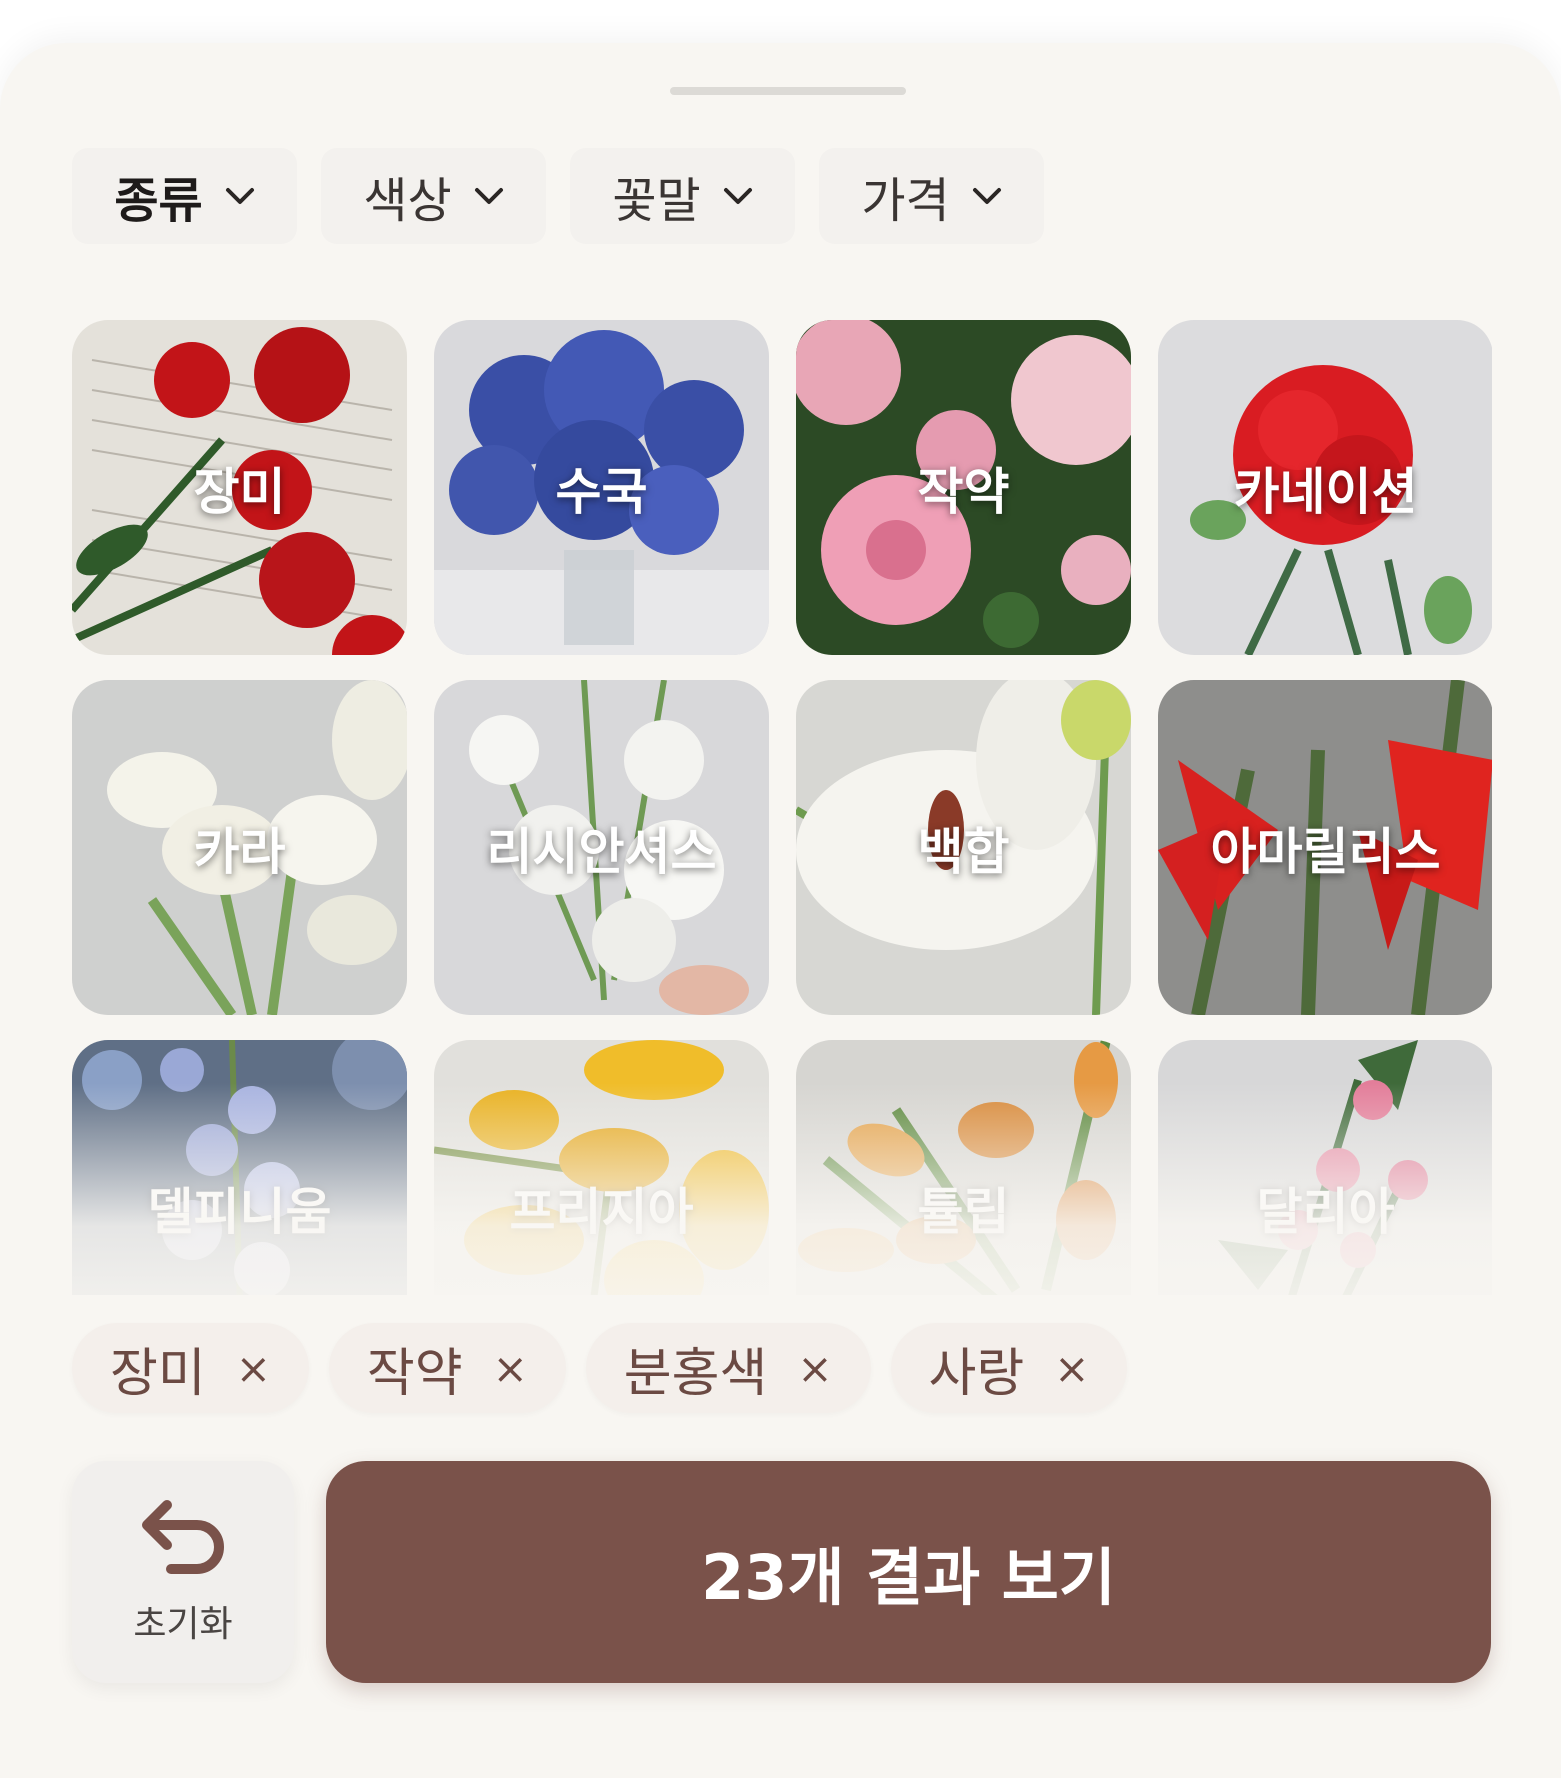  What do you see at coordinates (788, 91) in the screenshot?
I see `sheet-grabber-handle` at bounding box center [788, 91].